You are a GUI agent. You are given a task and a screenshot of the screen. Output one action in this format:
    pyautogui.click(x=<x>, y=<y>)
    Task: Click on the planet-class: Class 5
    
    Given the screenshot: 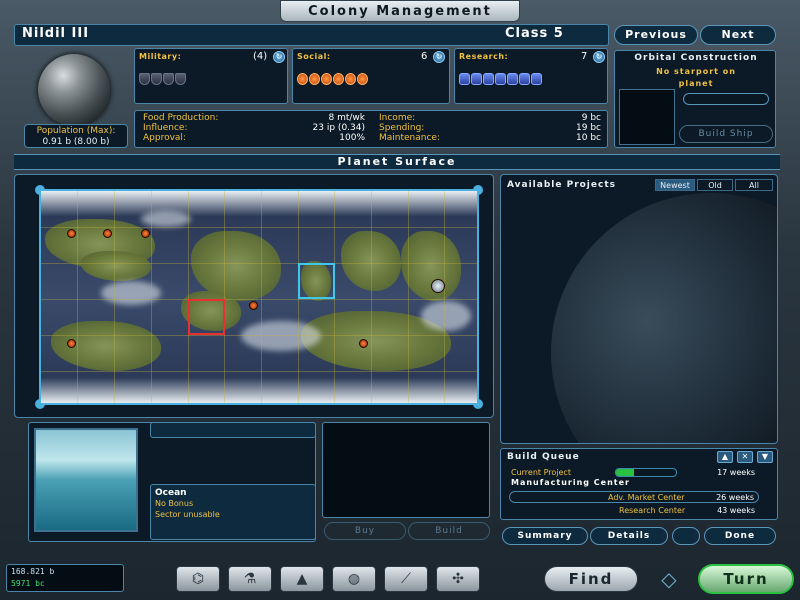 What is the action you would take?
    pyautogui.click(x=534, y=33)
    